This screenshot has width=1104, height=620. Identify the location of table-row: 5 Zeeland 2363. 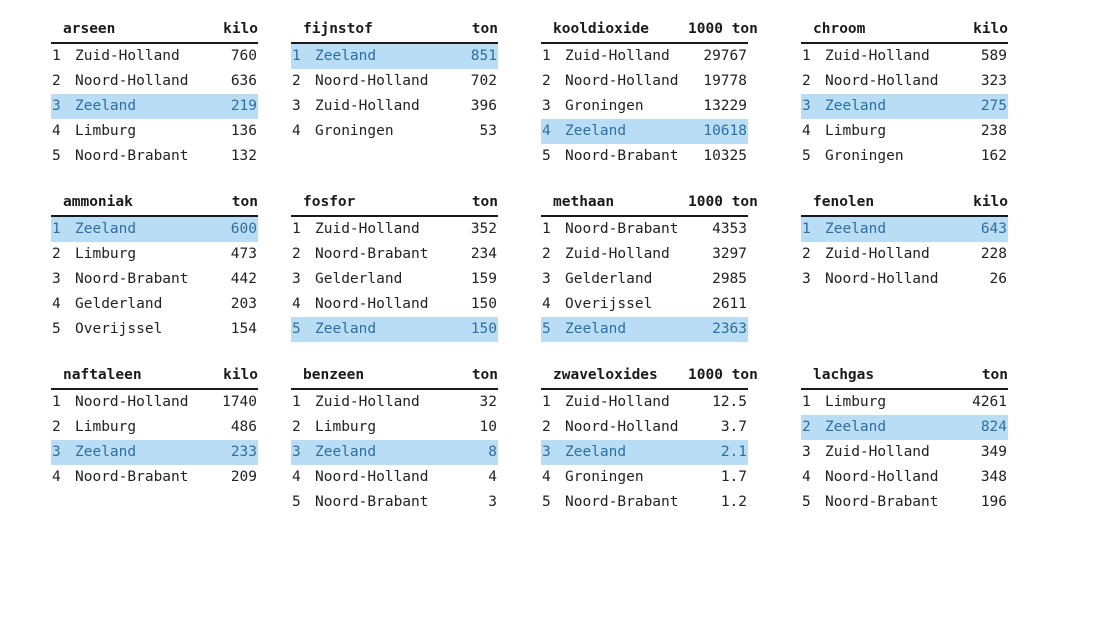
(645, 329).